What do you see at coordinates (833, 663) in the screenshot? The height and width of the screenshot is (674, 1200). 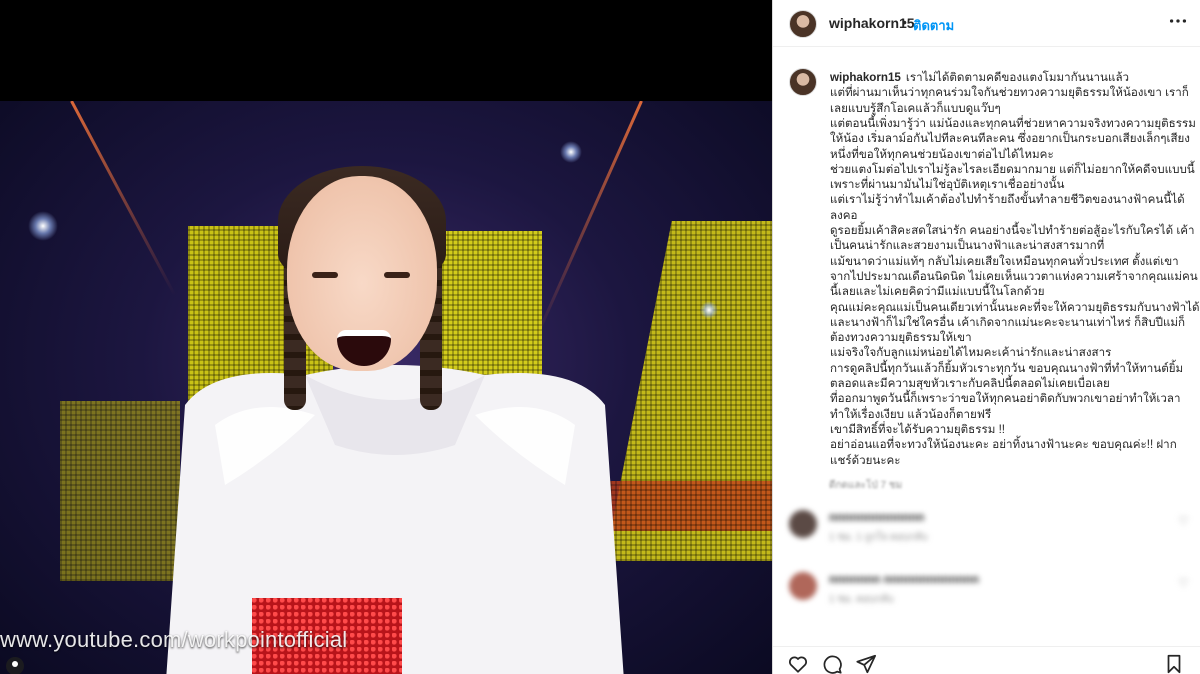 I see `comment-icon` at bounding box center [833, 663].